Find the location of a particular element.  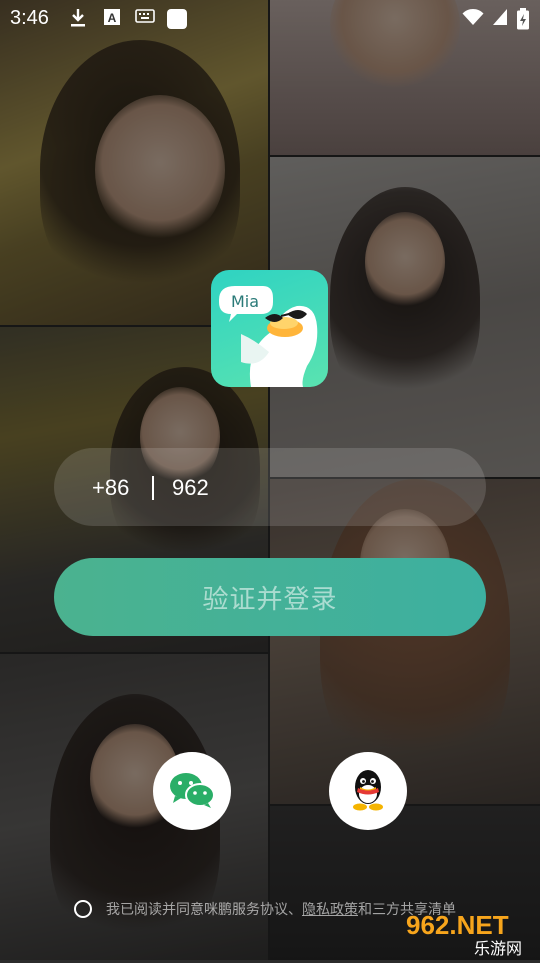

phone-number-input is located at coordinates (317, 488).